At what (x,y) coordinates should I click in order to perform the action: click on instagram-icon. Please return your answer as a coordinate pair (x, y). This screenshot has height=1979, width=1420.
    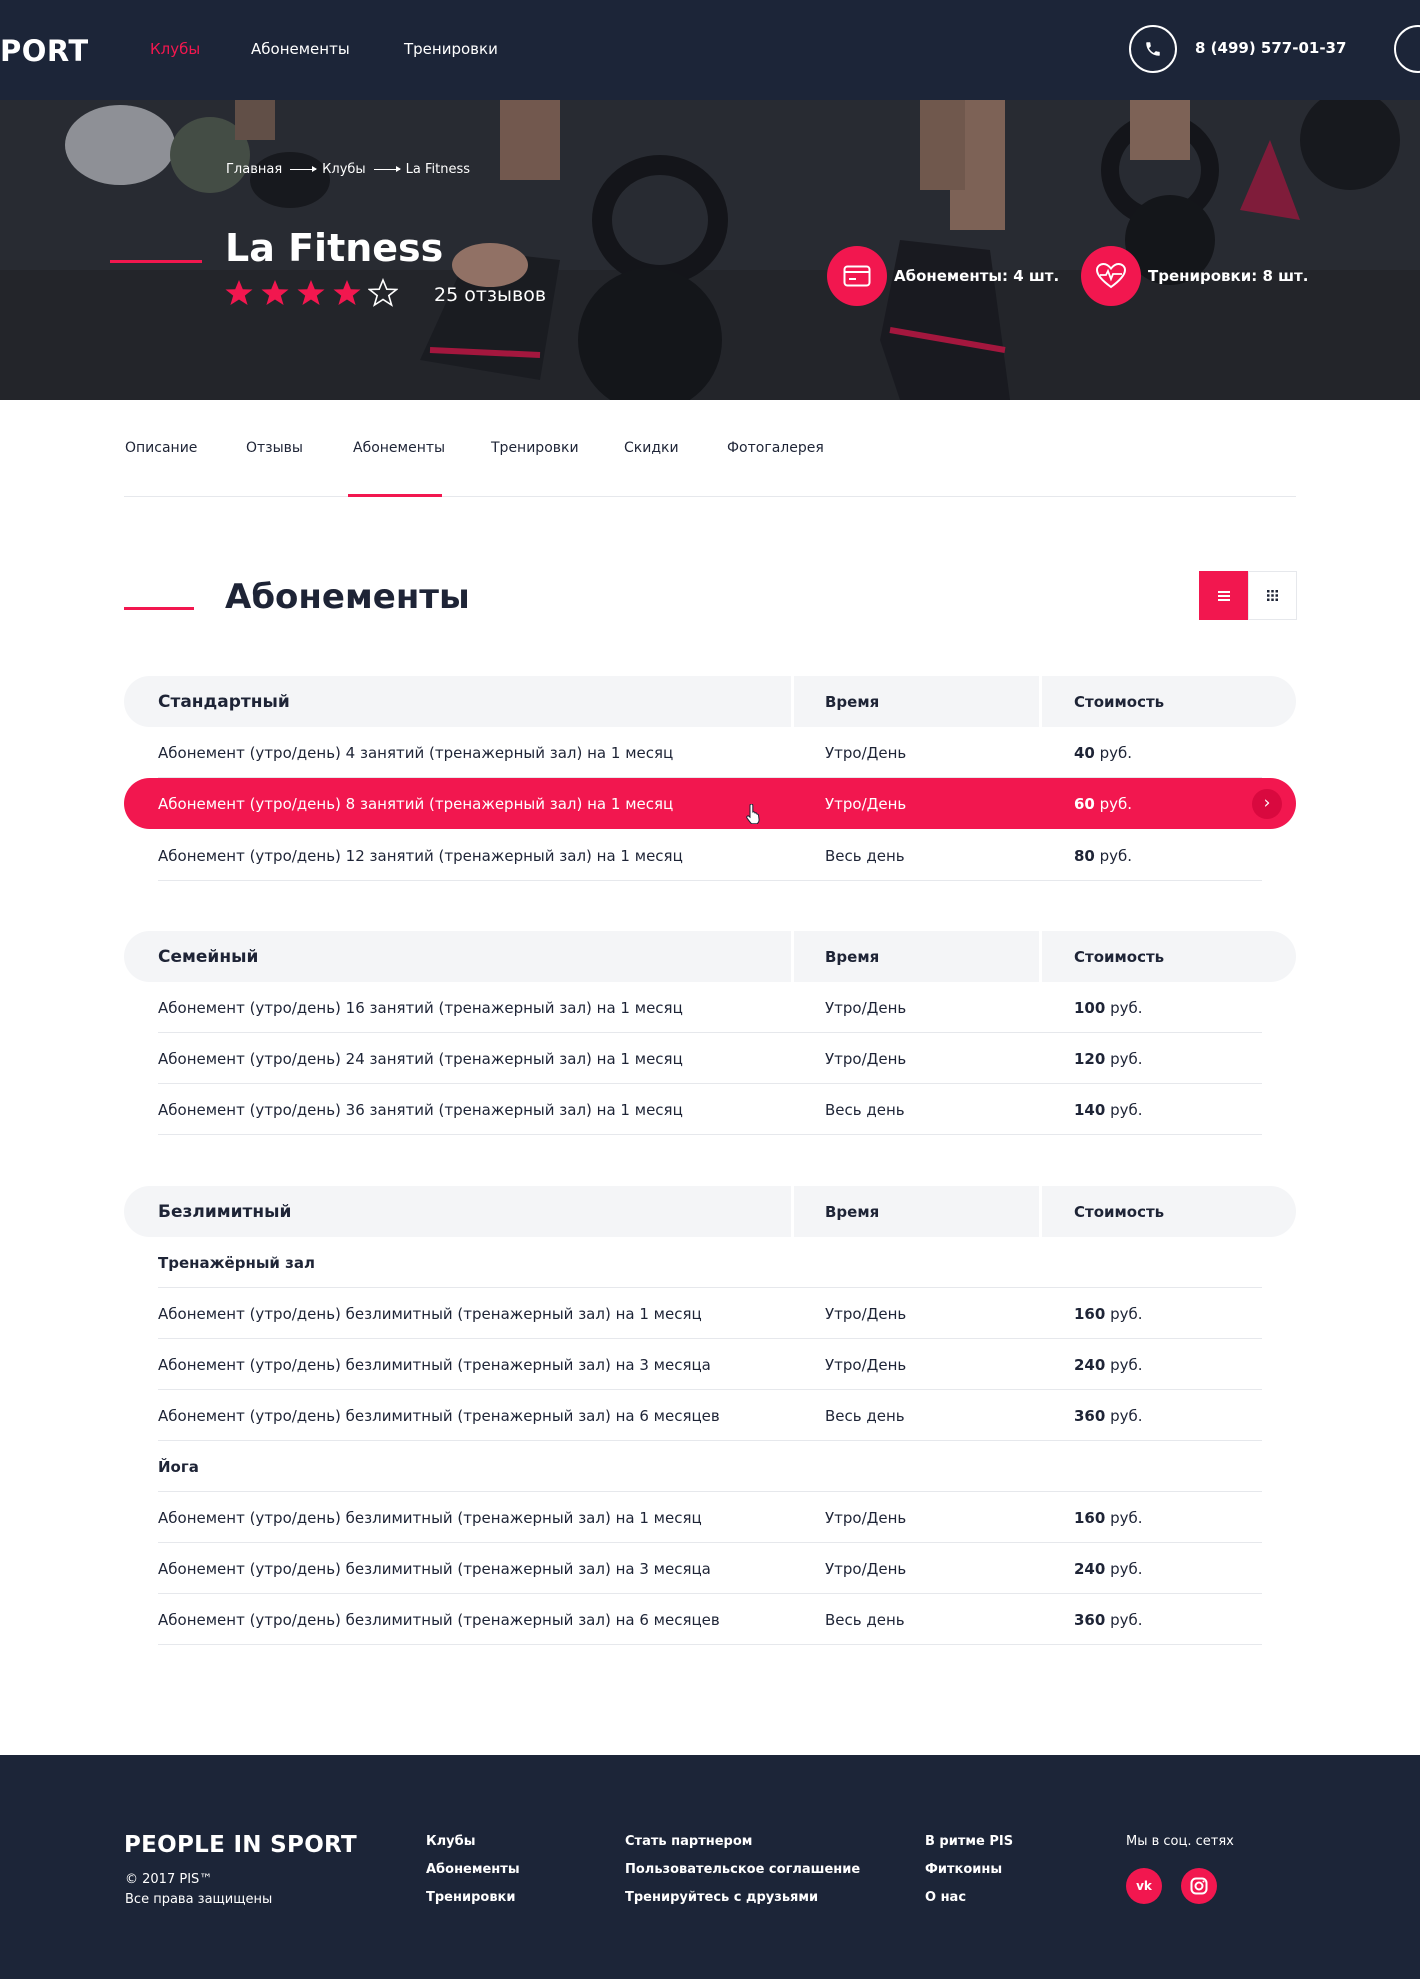
    Looking at the image, I should click on (1199, 1886).